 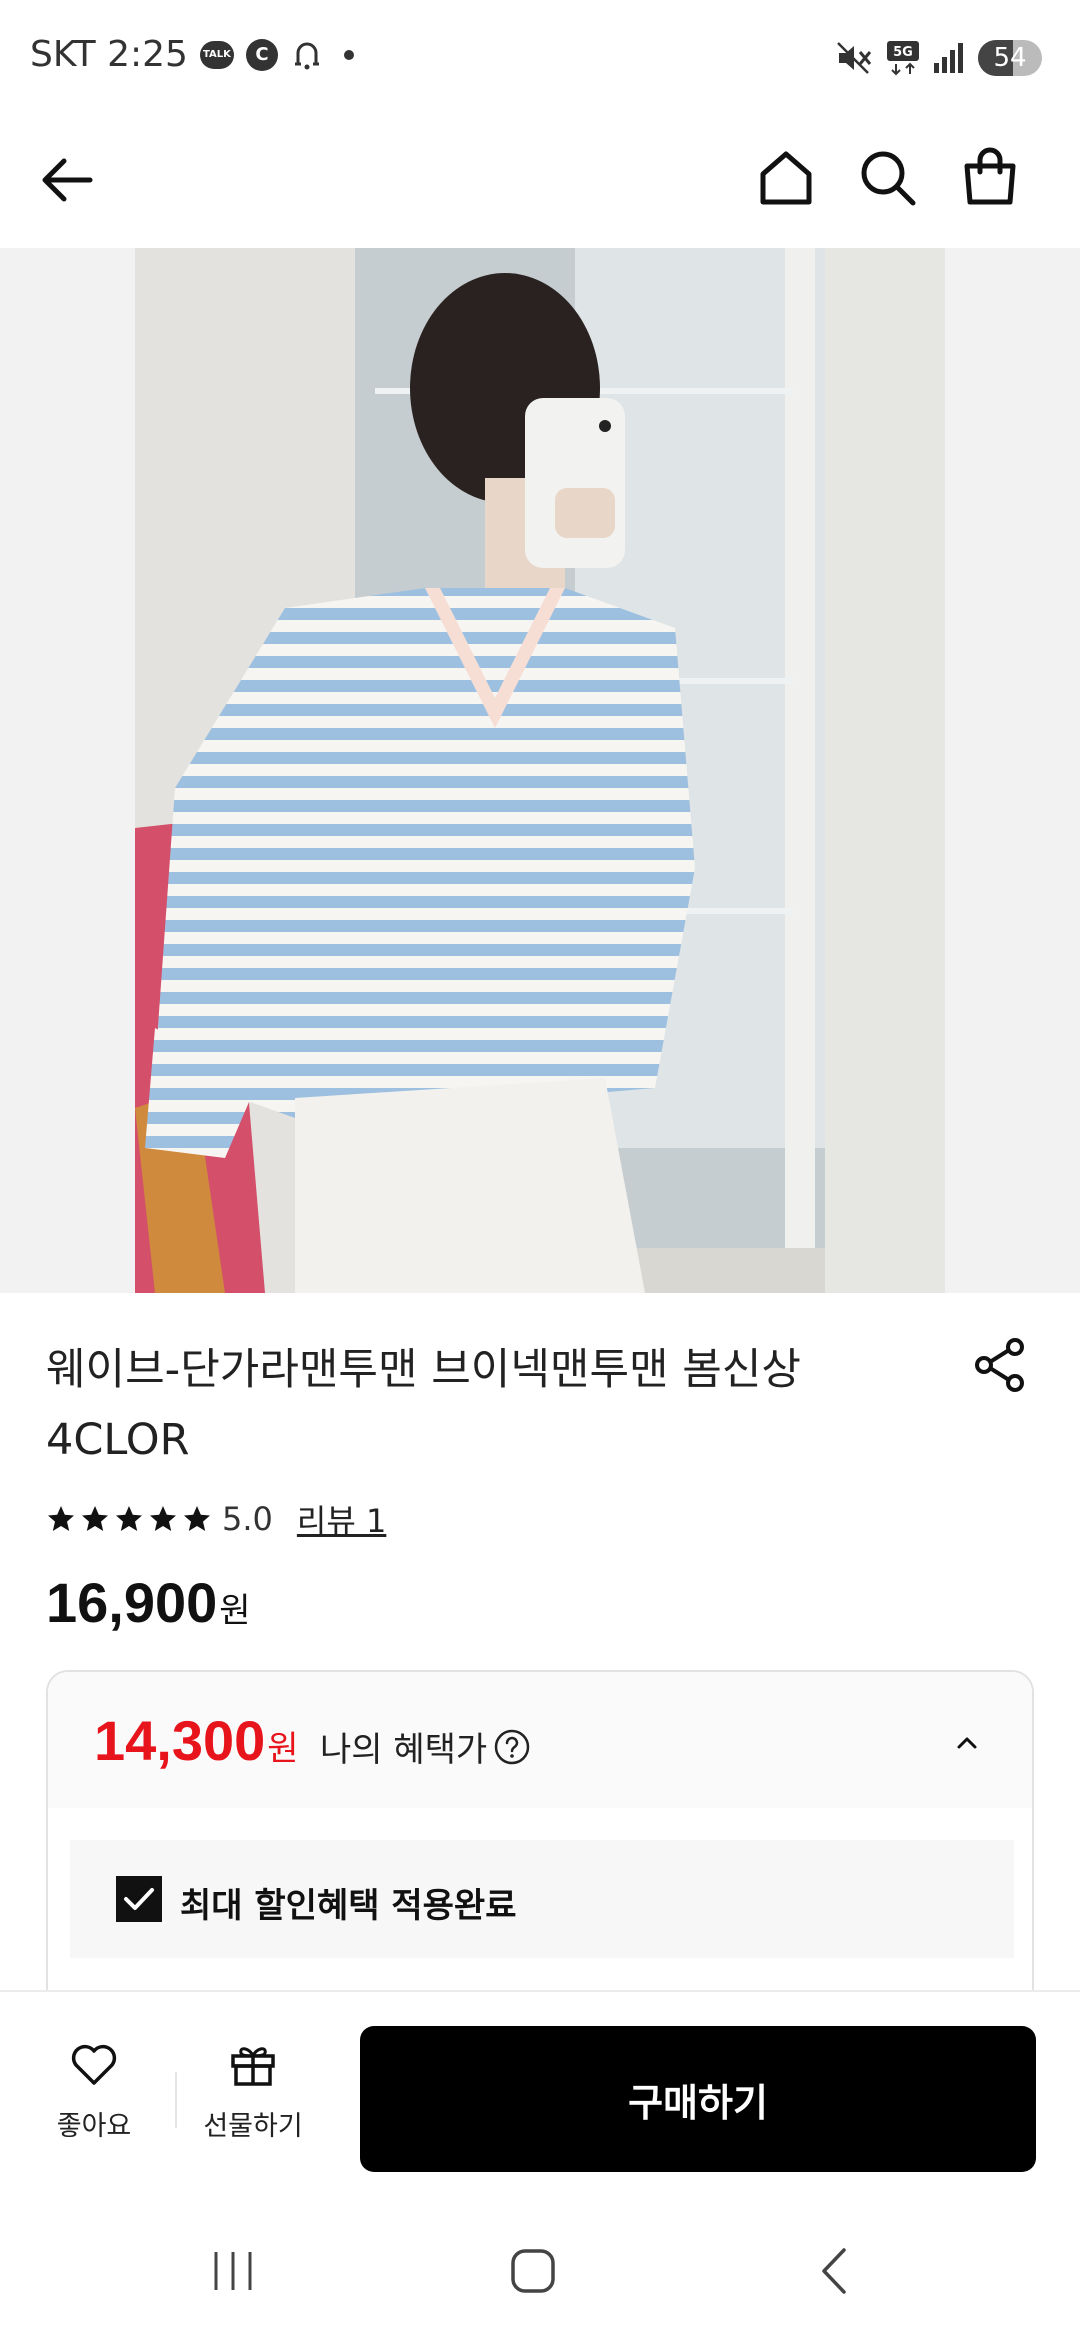 What do you see at coordinates (404, 1750) in the screenshot?
I see `benefit-label-text: 나의 혜택가` at bounding box center [404, 1750].